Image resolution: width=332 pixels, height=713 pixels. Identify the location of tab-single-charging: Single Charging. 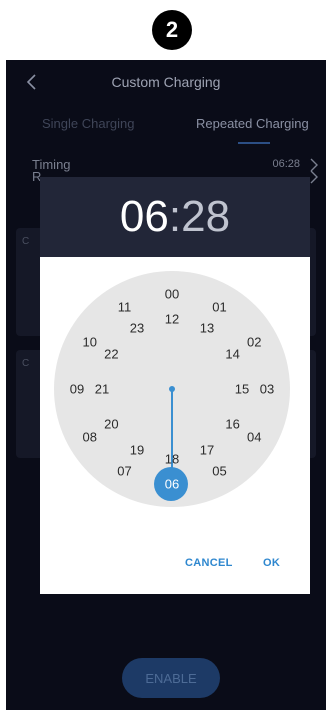
(88, 123).